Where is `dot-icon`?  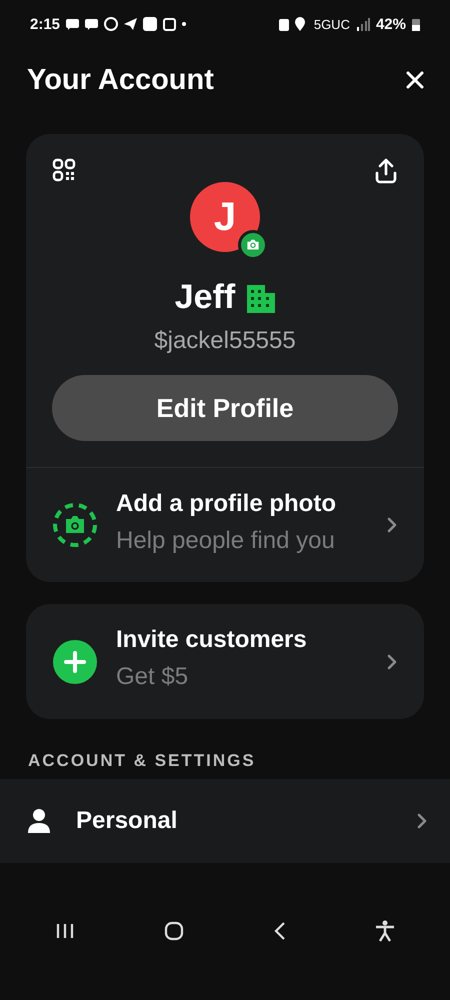 dot-icon is located at coordinates (184, 24).